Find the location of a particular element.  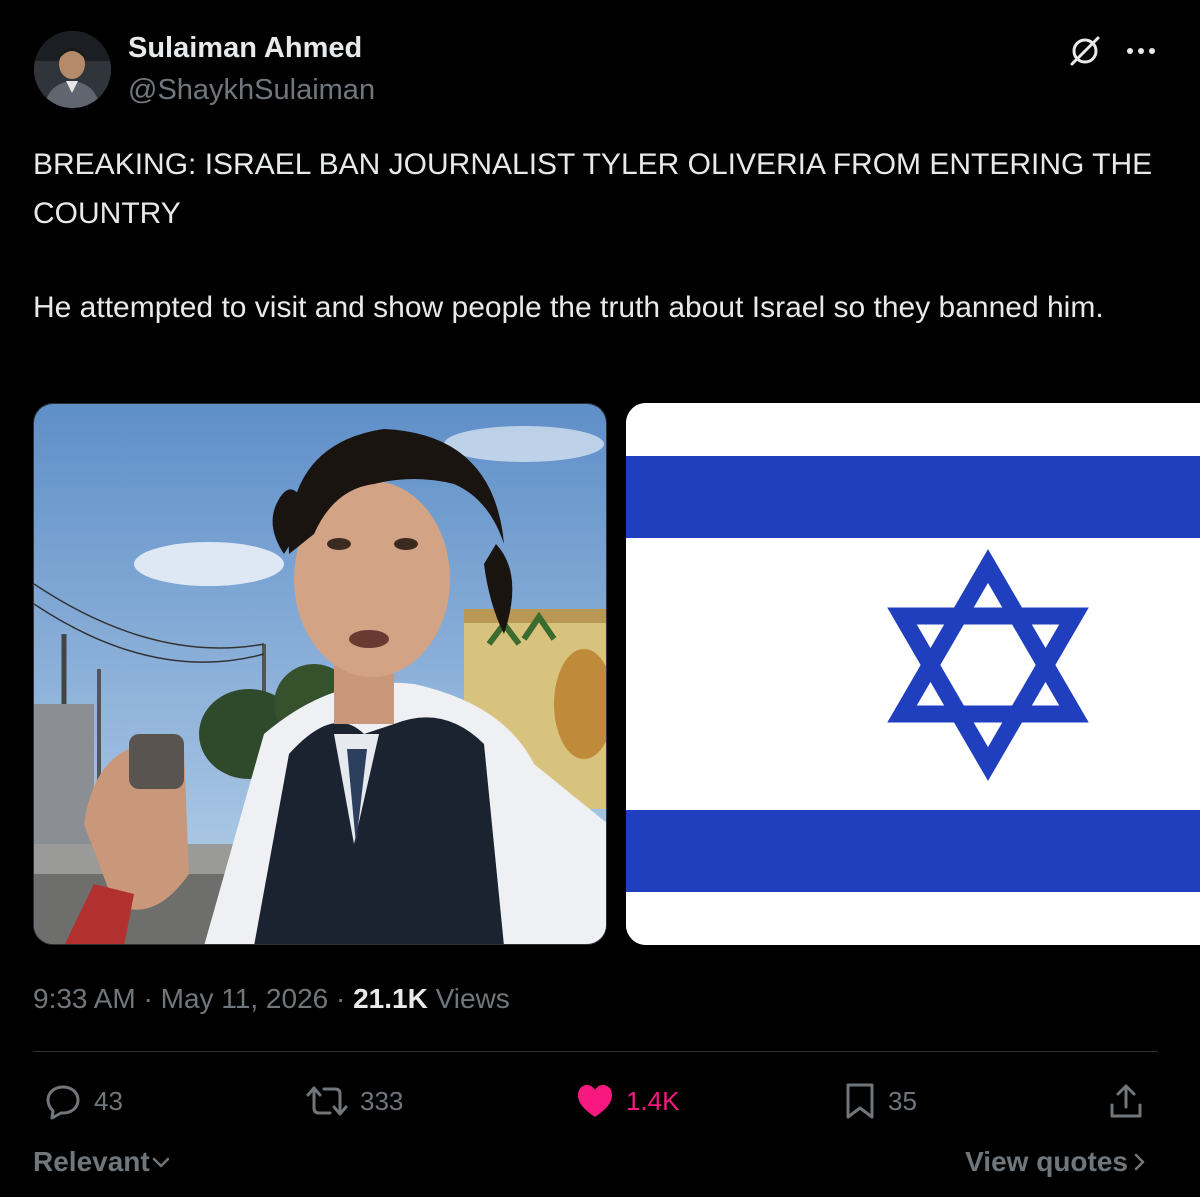

avatar is located at coordinates (72, 69).